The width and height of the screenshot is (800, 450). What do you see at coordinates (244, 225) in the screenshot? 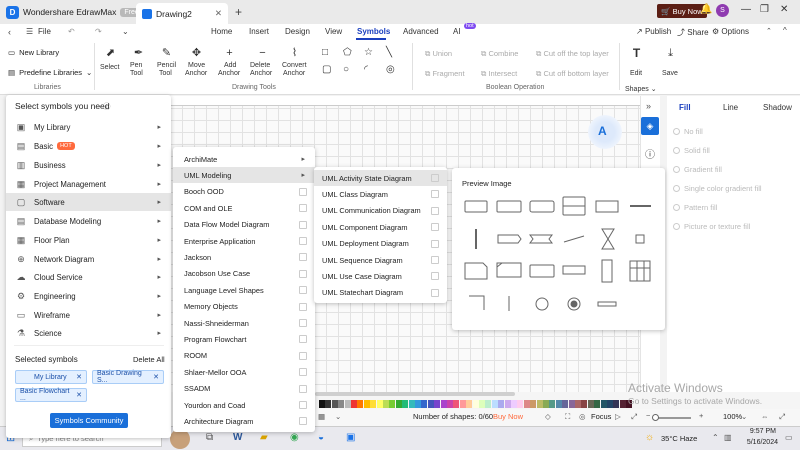
I see `software-submenu-item: Data Flow Model Diagram` at bounding box center [244, 225].